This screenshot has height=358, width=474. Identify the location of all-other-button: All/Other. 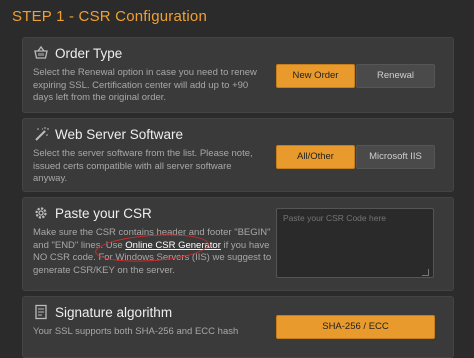
(315, 157).